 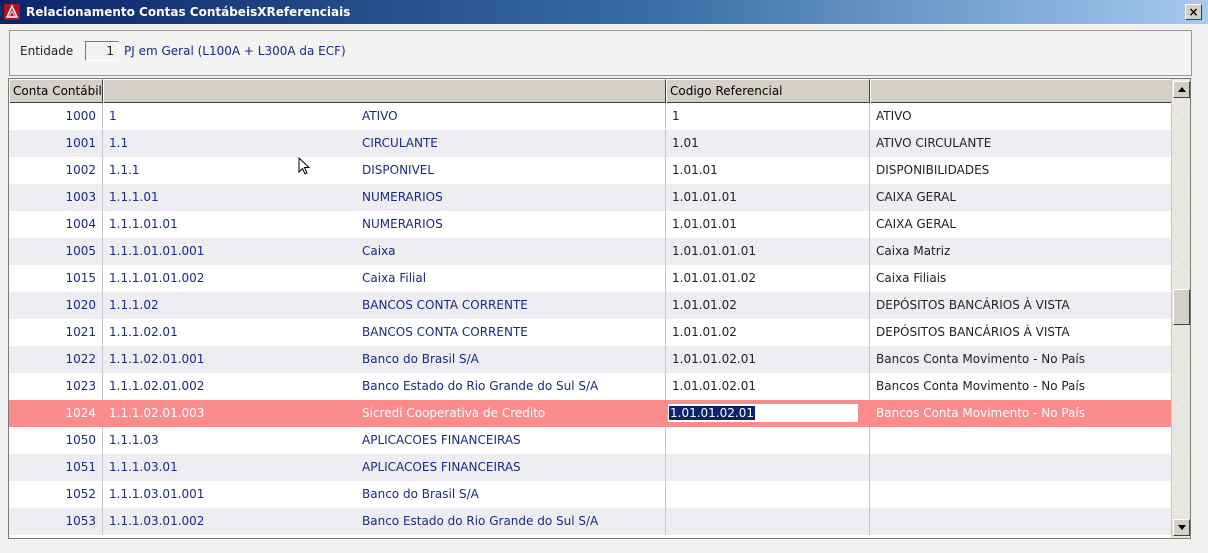 What do you see at coordinates (1020, 251) in the screenshot?
I see `cell-referencial-description: Caixa Matriz` at bounding box center [1020, 251].